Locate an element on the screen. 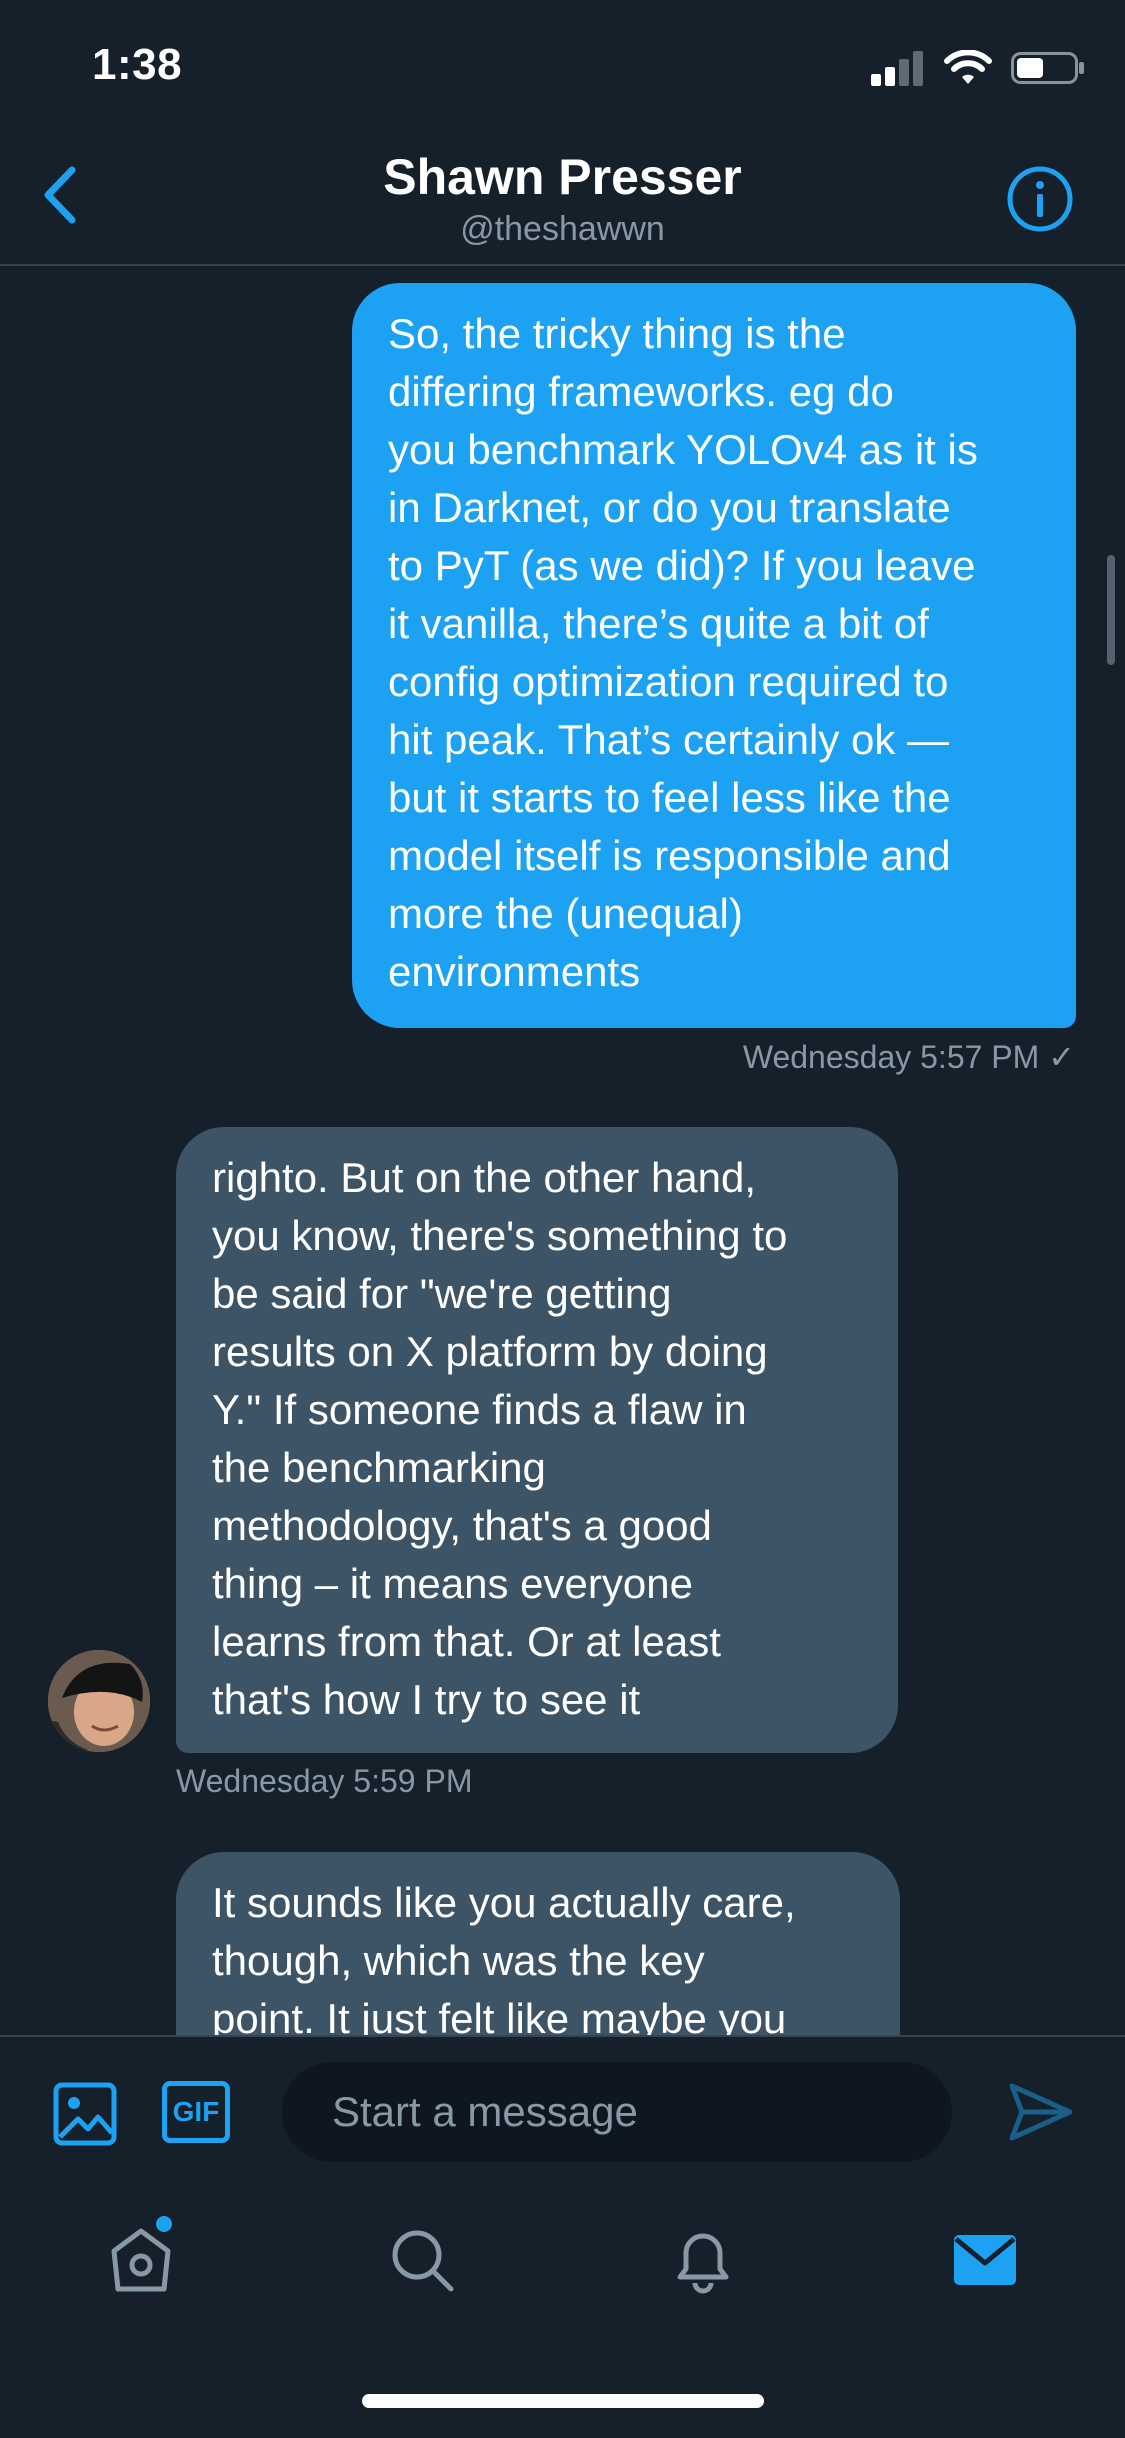 The image size is (1125, 2438). message-line: you know, there's something to is located at coordinates (500, 1235).